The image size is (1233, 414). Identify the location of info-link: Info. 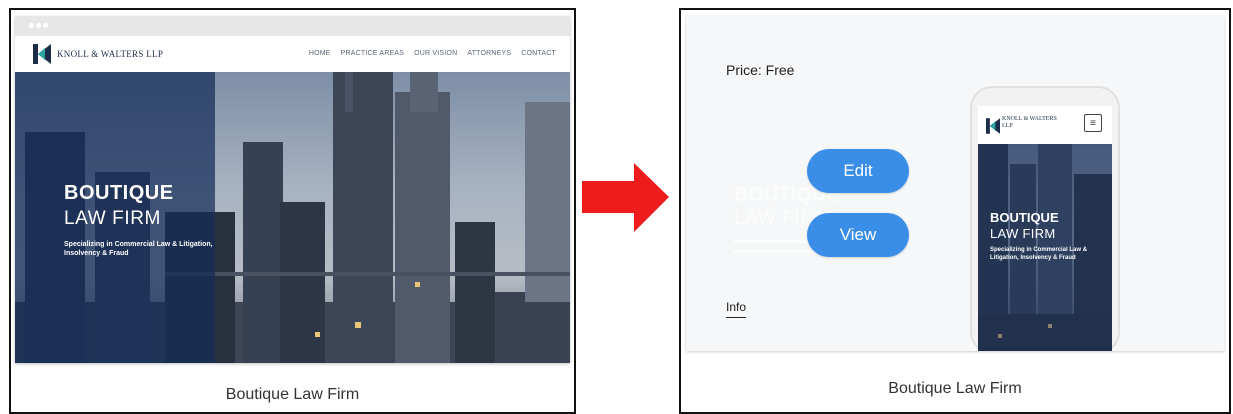
(736, 309).